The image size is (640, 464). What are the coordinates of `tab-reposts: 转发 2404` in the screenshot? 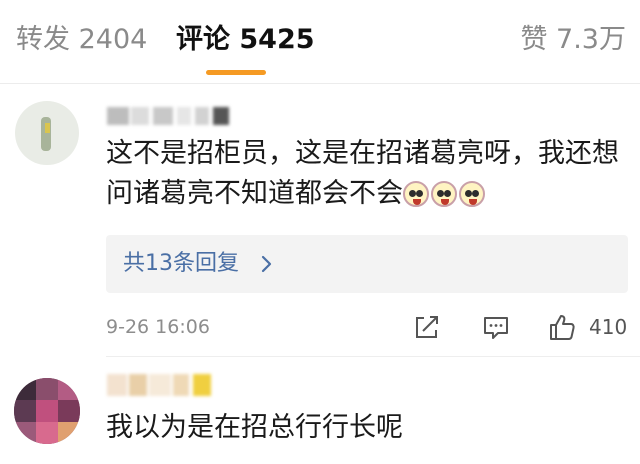 It's located at (81, 40).